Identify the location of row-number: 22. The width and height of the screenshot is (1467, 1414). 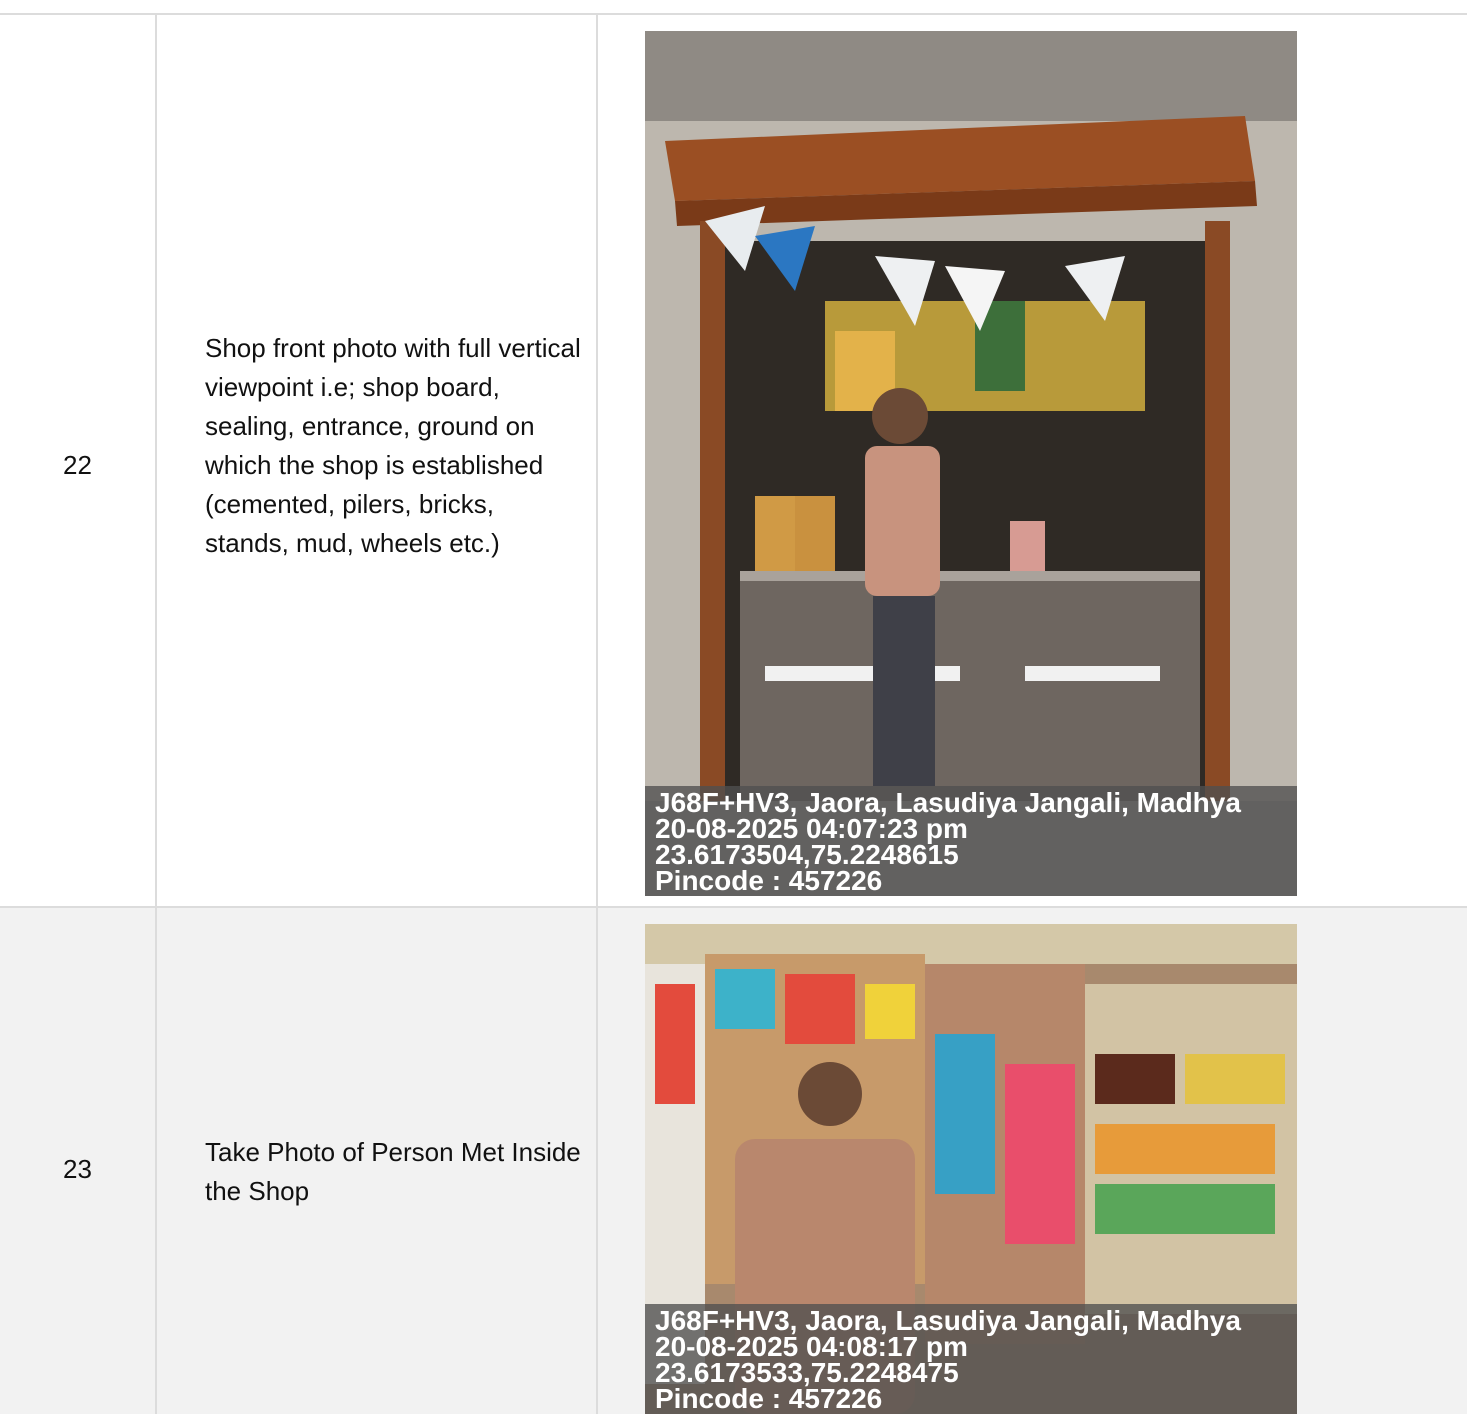
(77, 465).